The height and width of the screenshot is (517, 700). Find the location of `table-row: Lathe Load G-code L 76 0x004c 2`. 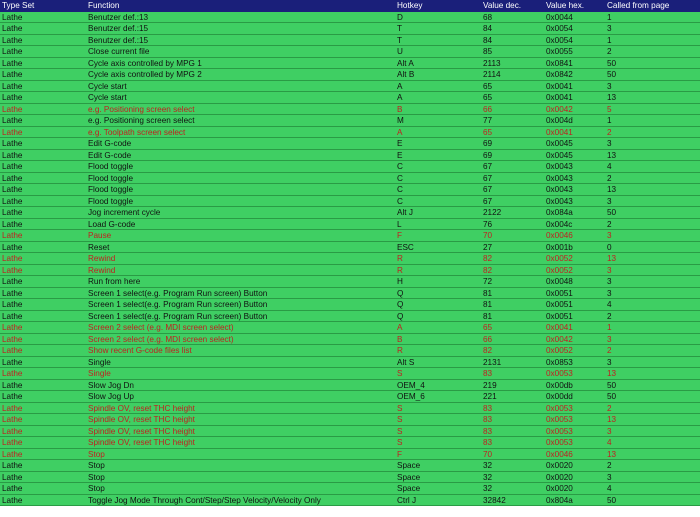

table-row: Lathe Load G-code L 76 0x004c 2 is located at coordinates (350, 224).